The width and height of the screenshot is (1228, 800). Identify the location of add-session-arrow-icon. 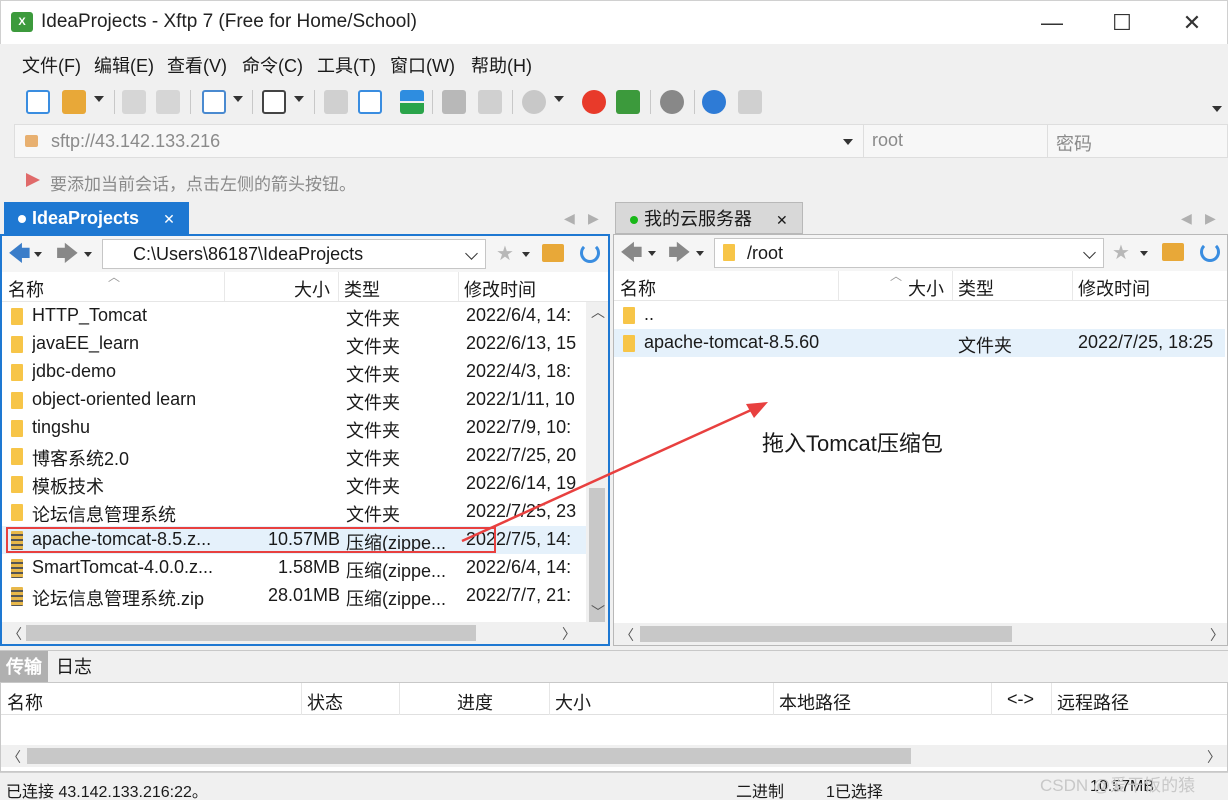
(33, 180).